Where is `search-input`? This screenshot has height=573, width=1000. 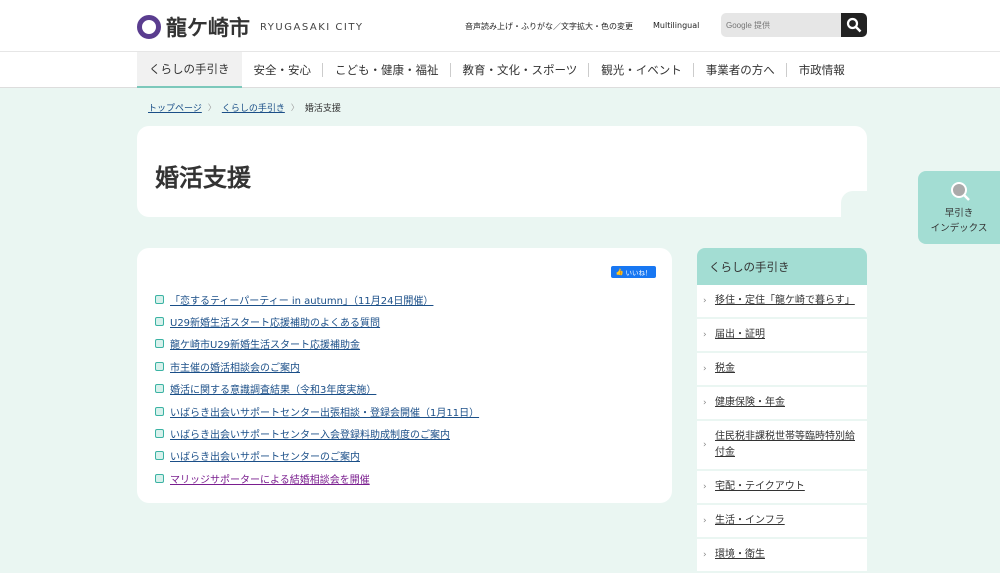 search-input is located at coordinates (781, 25).